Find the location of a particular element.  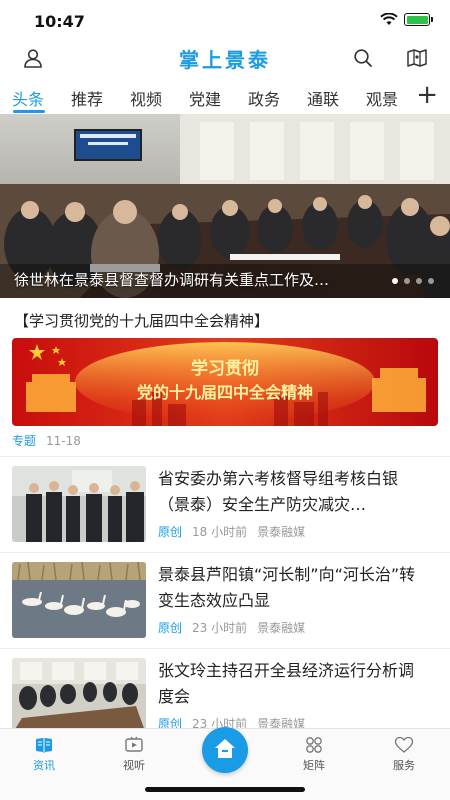

tab-headlines: 头条 is located at coordinates (28, 98).